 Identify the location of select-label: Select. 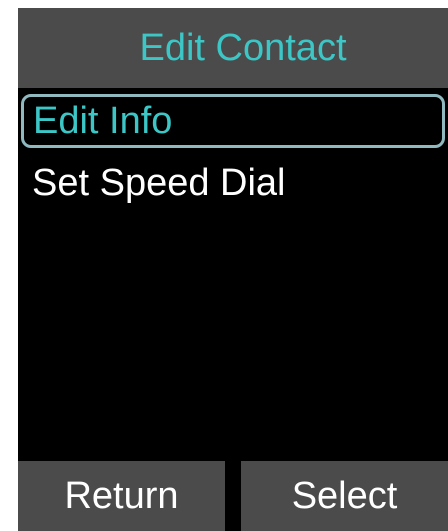
(344, 495).